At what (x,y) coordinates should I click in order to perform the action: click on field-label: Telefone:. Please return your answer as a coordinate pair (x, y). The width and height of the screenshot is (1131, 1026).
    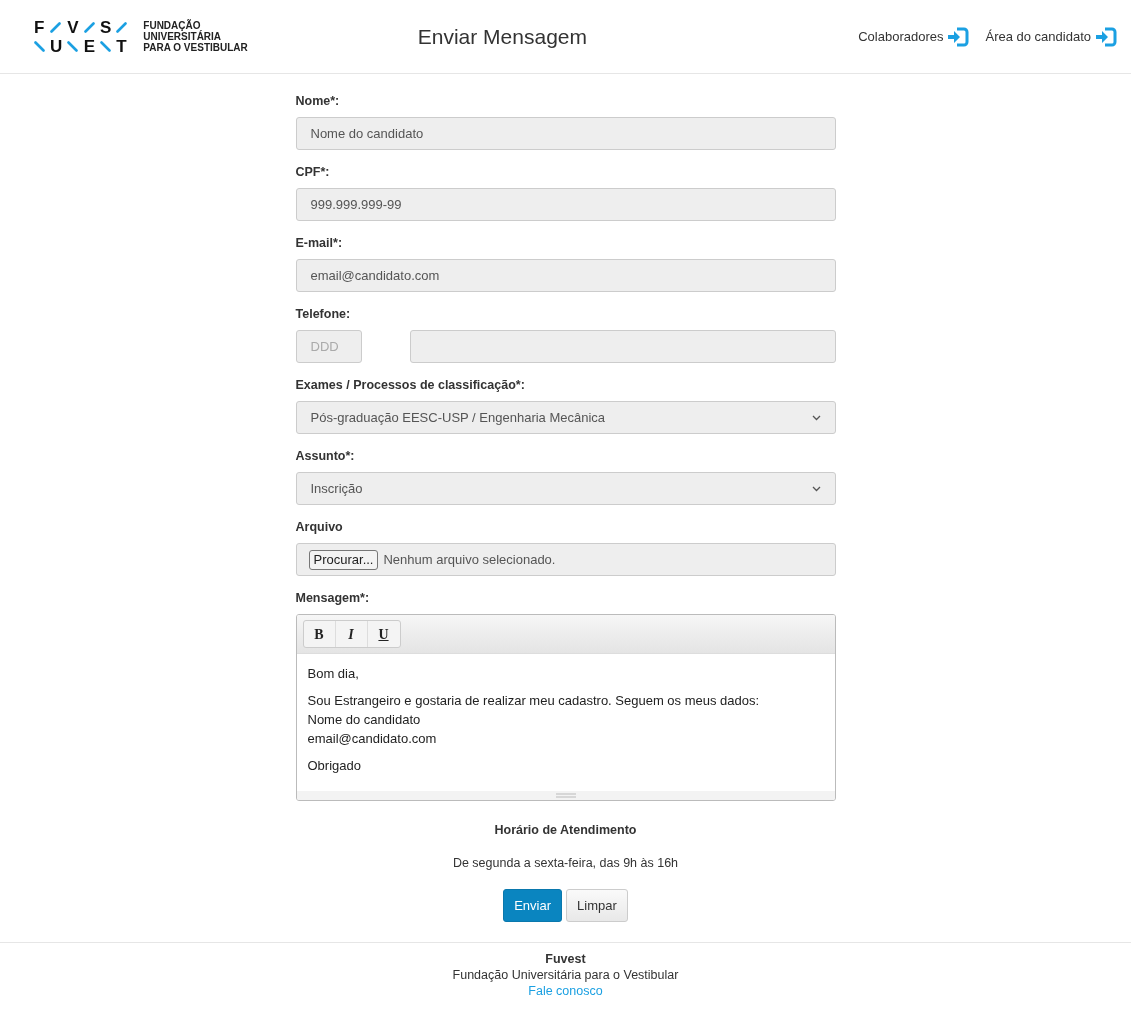
    Looking at the image, I should click on (323, 314).